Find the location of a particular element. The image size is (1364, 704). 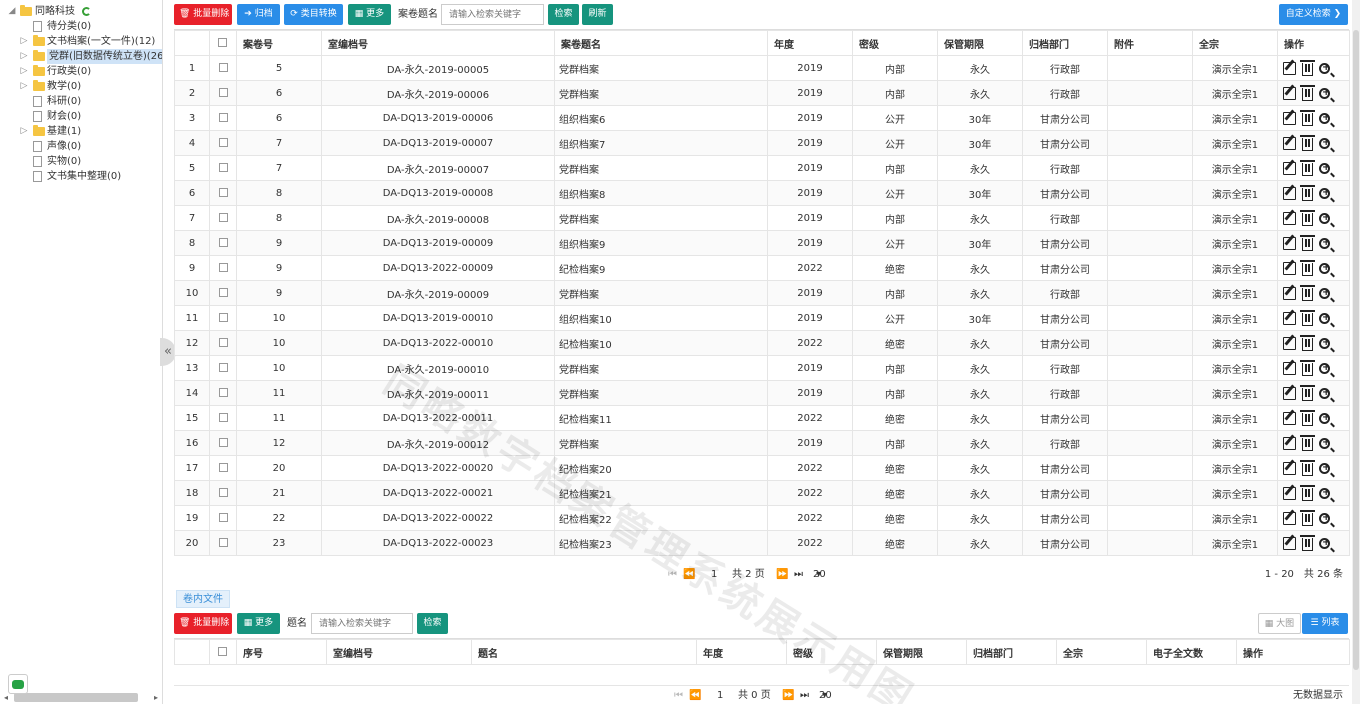

page-size-select: 20 ▾ is located at coordinates (819, 575).